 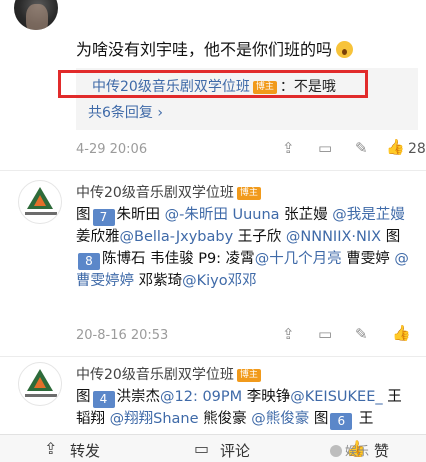 I want to click on chevron-right-icon: ›, so click(x=160, y=113).